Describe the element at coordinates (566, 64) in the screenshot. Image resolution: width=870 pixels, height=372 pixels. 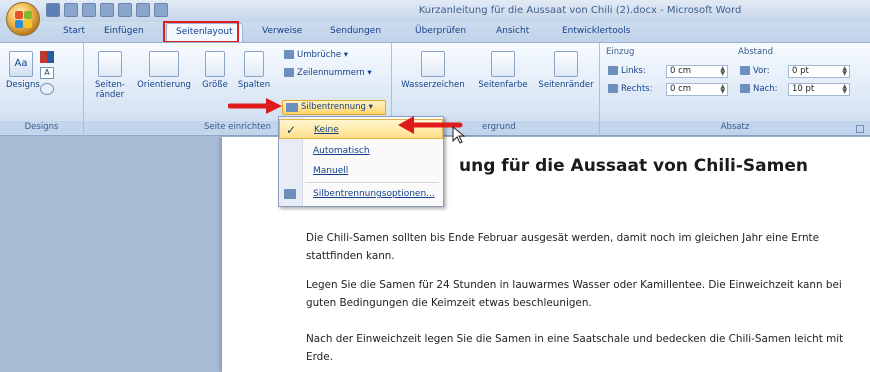
I see `page-borders-icon` at that location.